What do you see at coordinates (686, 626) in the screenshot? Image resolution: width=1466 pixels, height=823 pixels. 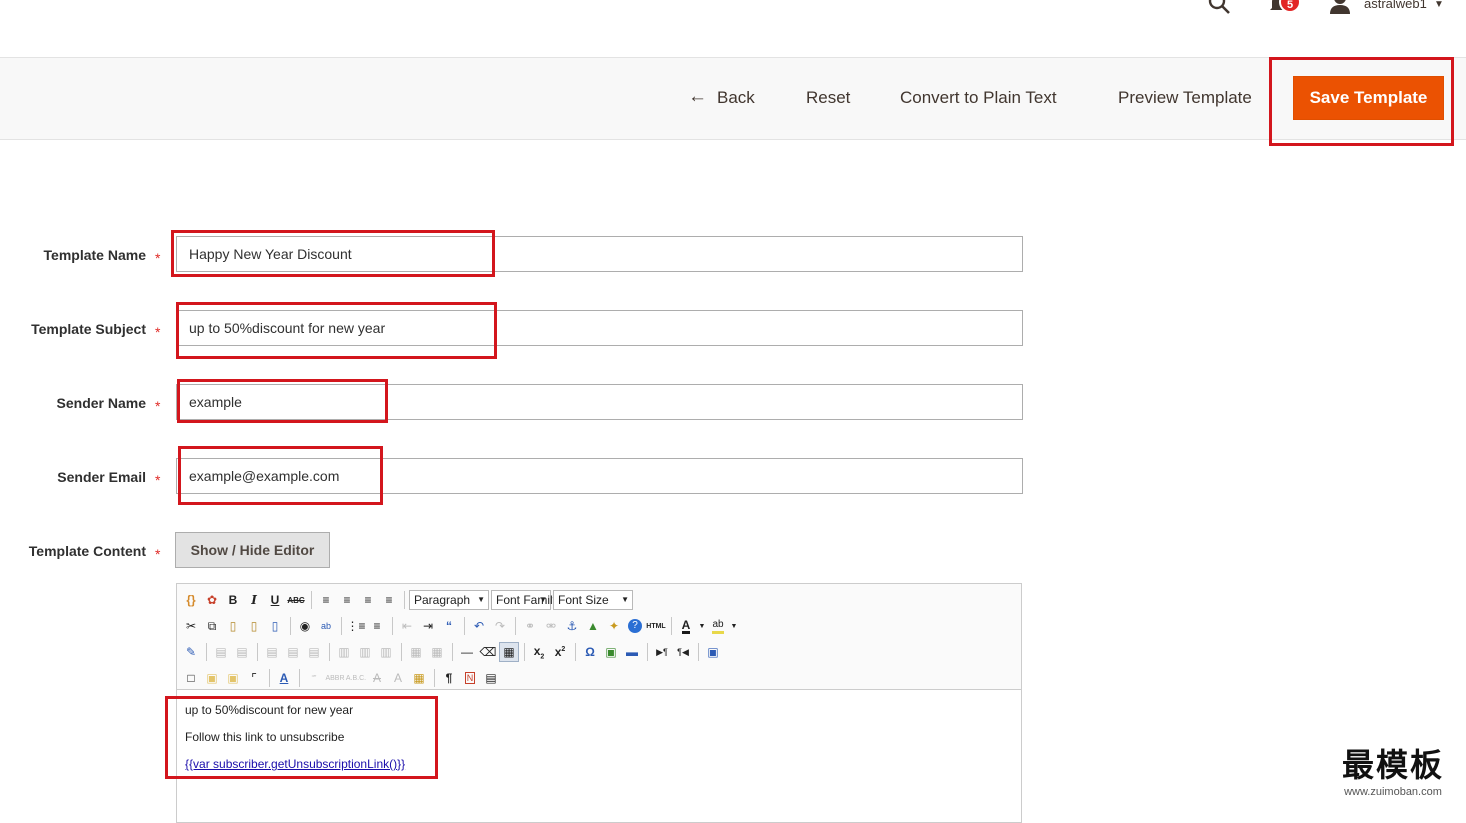 I see `text-color-icon: A` at bounding box center [686, 626].